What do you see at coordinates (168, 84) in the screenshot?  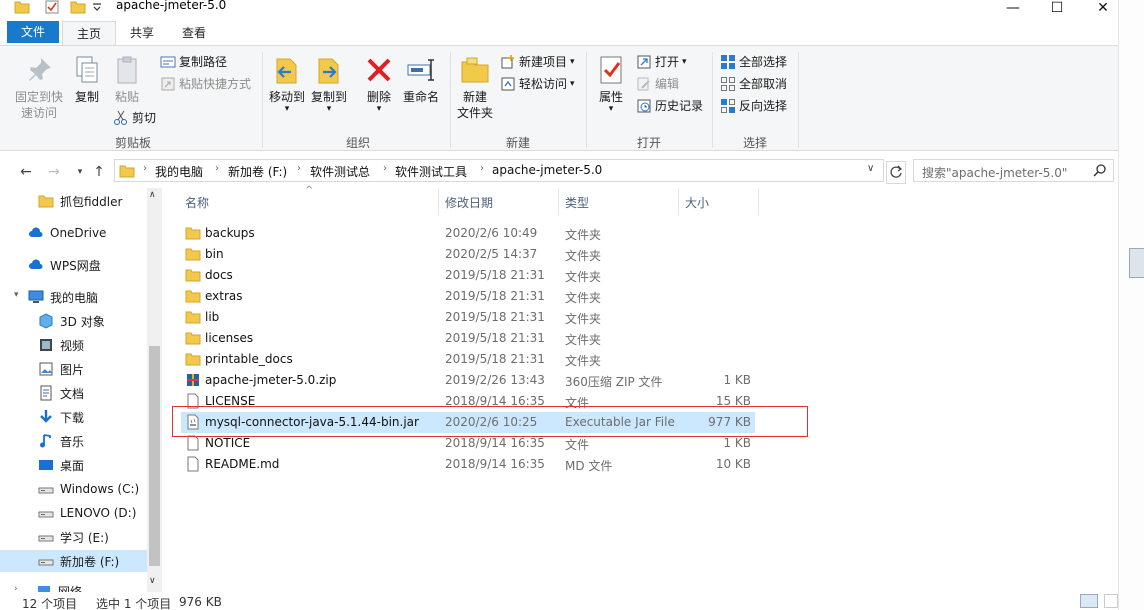 I see `shortcut-icon` at bounding box center [168, 84].